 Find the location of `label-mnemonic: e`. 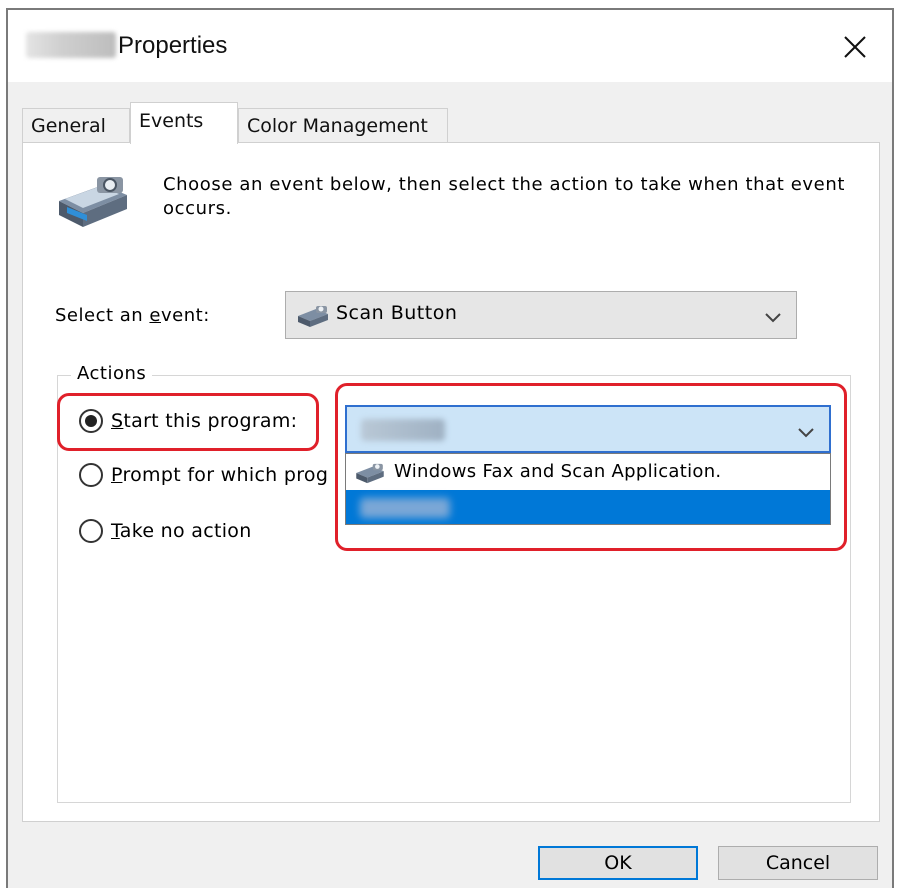

label-mnemonic: e is located at coordinates (155, 315).